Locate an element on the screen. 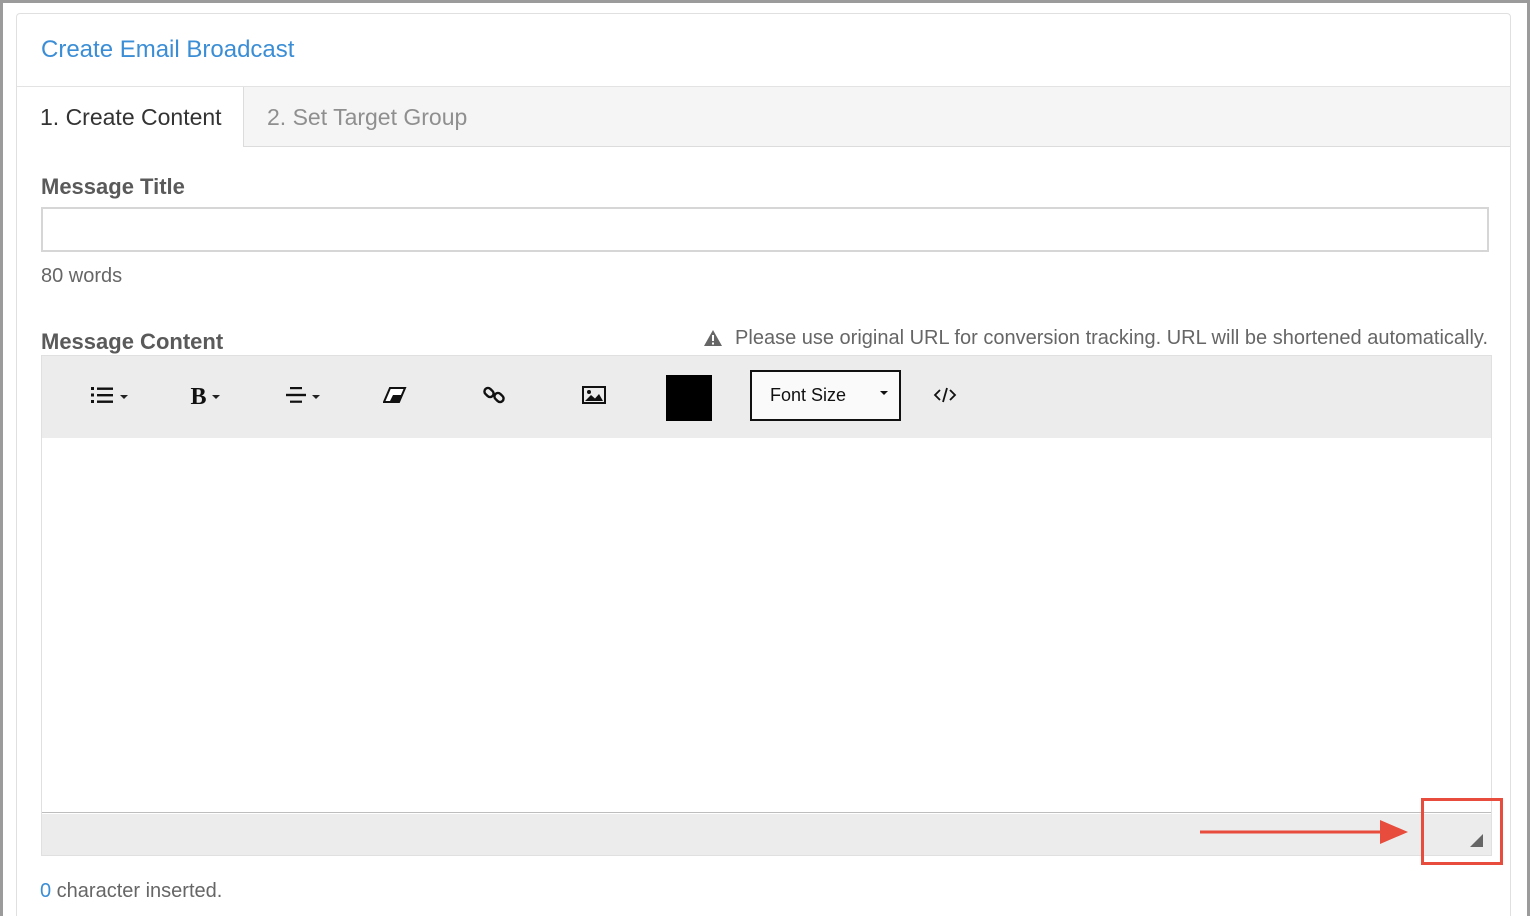 This screenshot has height=916, width=1530. panel-title: Create Email Broadcast is located at coordinates (168, 49).